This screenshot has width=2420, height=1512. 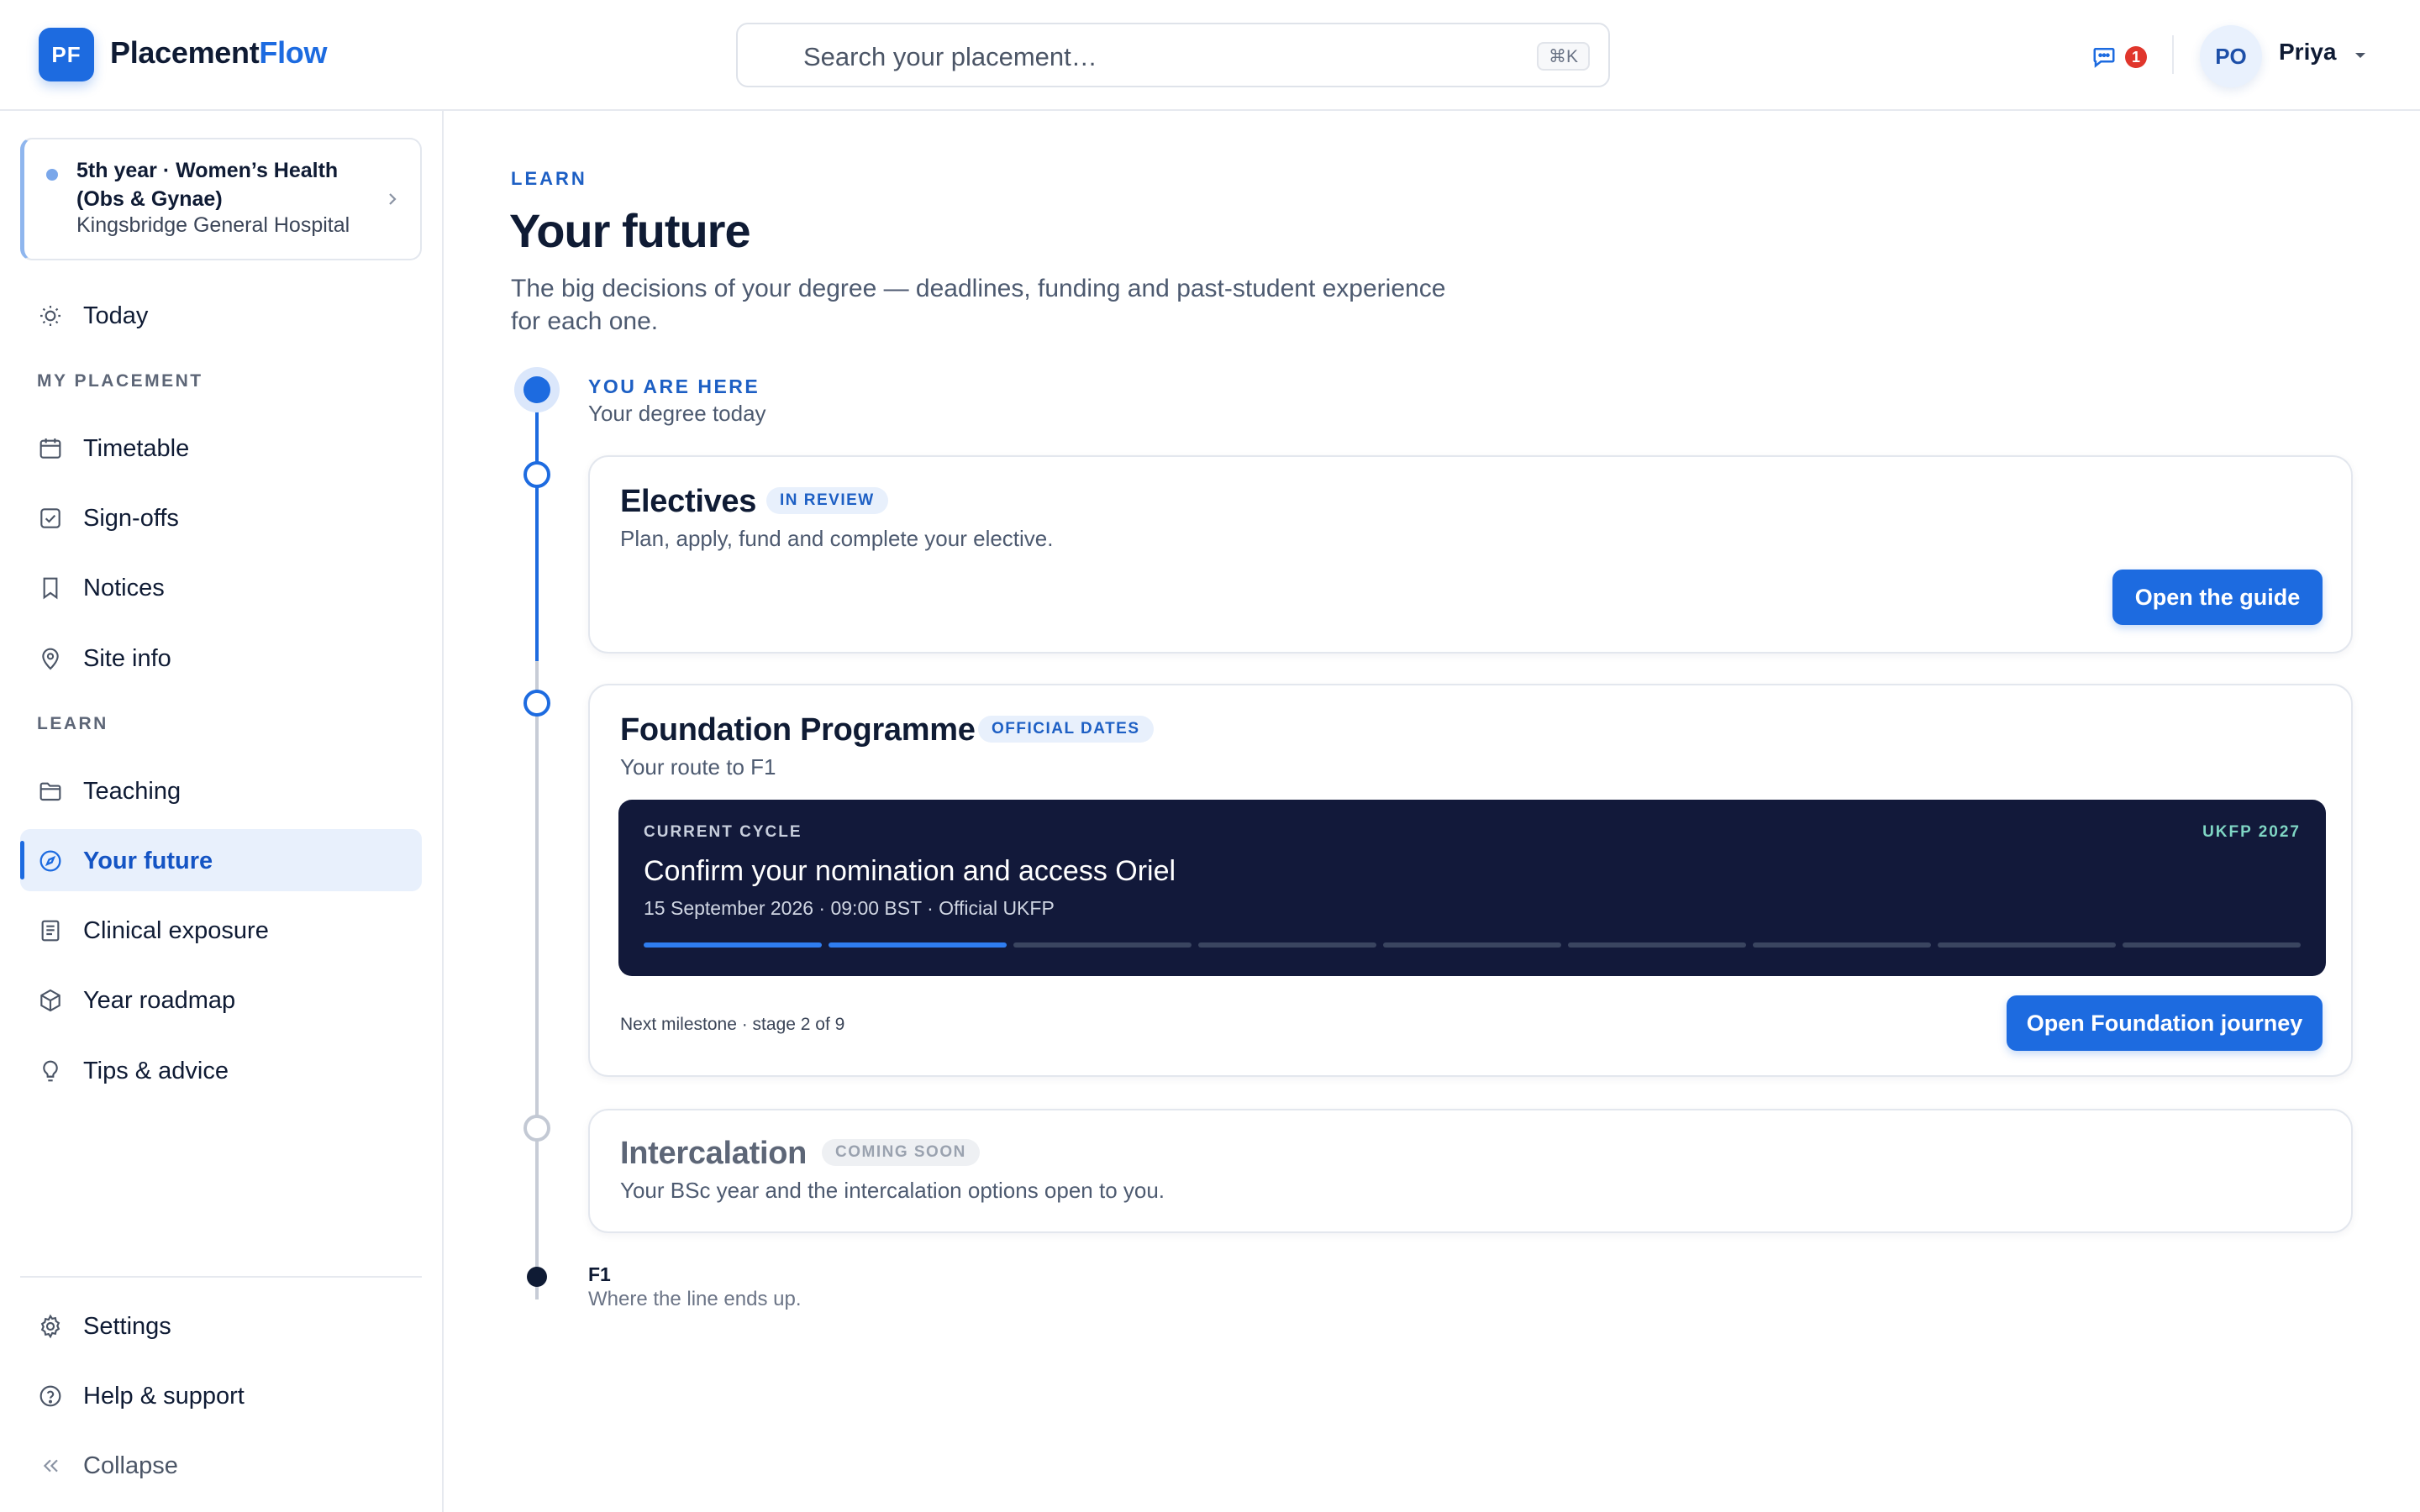 What do you see at coordinates (156, 1071) in the screenshot?
I see `sidebar-item-label: Tips & advice` at bounding box center [156, 1071].